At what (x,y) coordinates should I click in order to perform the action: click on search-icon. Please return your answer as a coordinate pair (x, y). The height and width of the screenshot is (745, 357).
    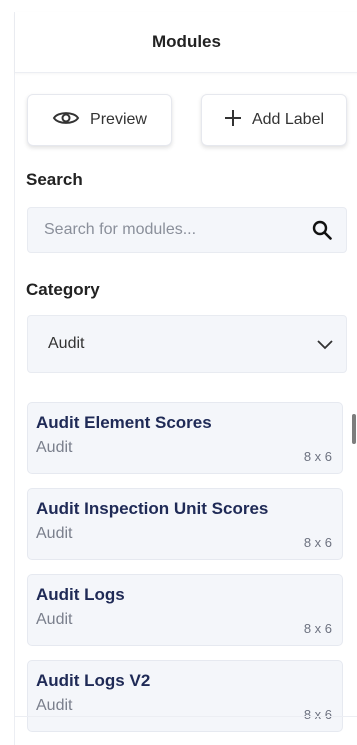
    Looking at the image, I should click on (322, 230).